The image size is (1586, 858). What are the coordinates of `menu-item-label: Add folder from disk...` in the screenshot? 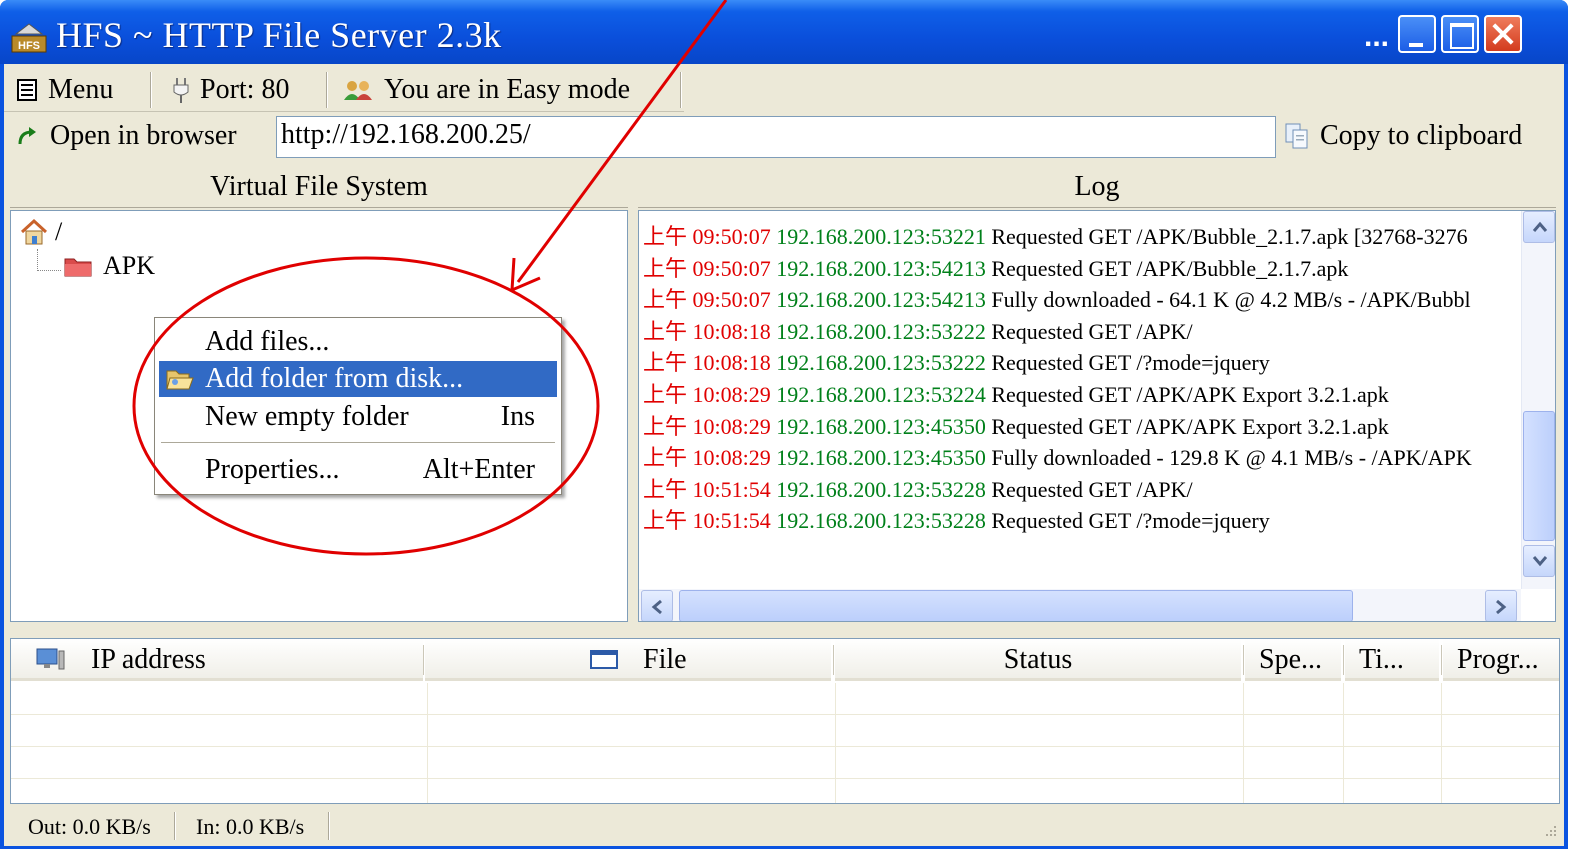 It's located at (334, 378).